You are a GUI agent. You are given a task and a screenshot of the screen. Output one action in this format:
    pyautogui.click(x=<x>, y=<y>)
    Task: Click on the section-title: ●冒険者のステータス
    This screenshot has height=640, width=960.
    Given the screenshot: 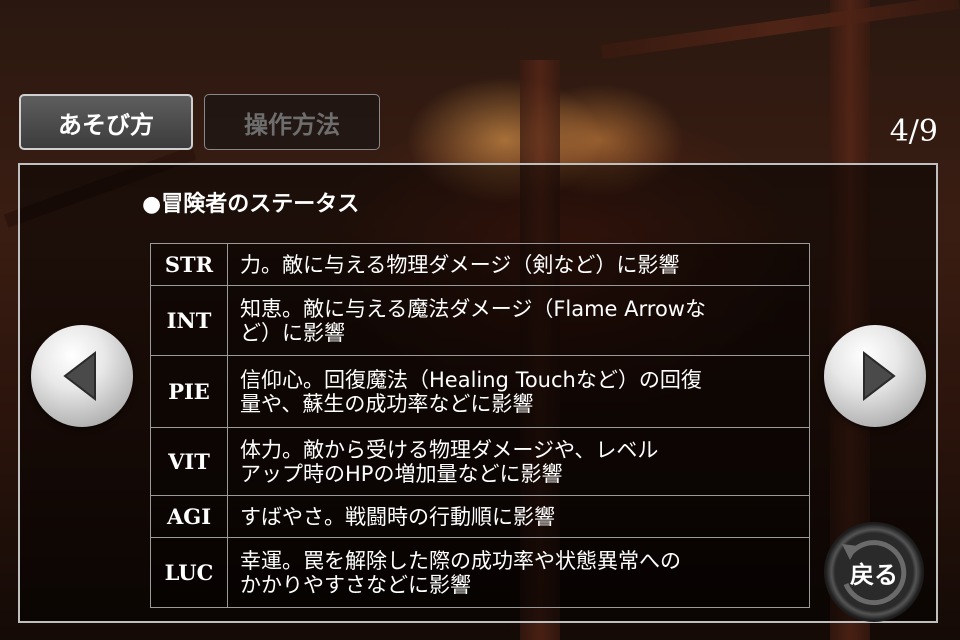 What is the action you would take?
    pyautogui.click(x=251, y=204)
    